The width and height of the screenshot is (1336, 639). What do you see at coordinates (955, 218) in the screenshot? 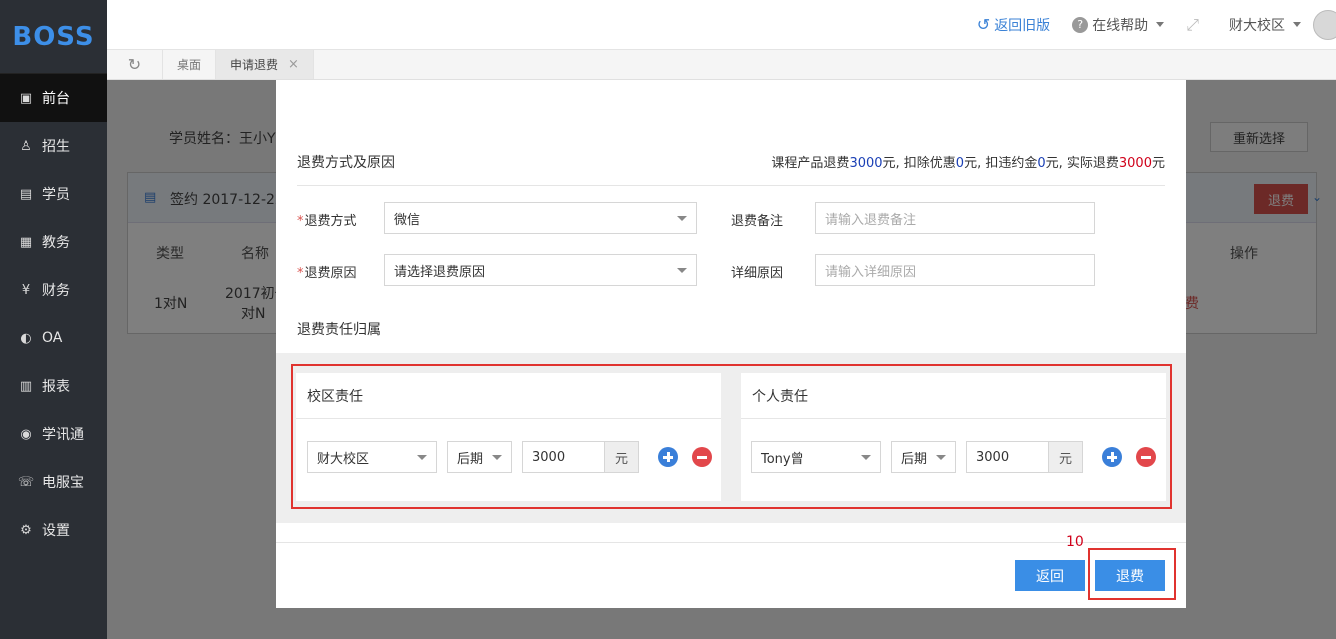
I see `refund-note-input: 请输入退费备注` at bounding box center [955, 218].